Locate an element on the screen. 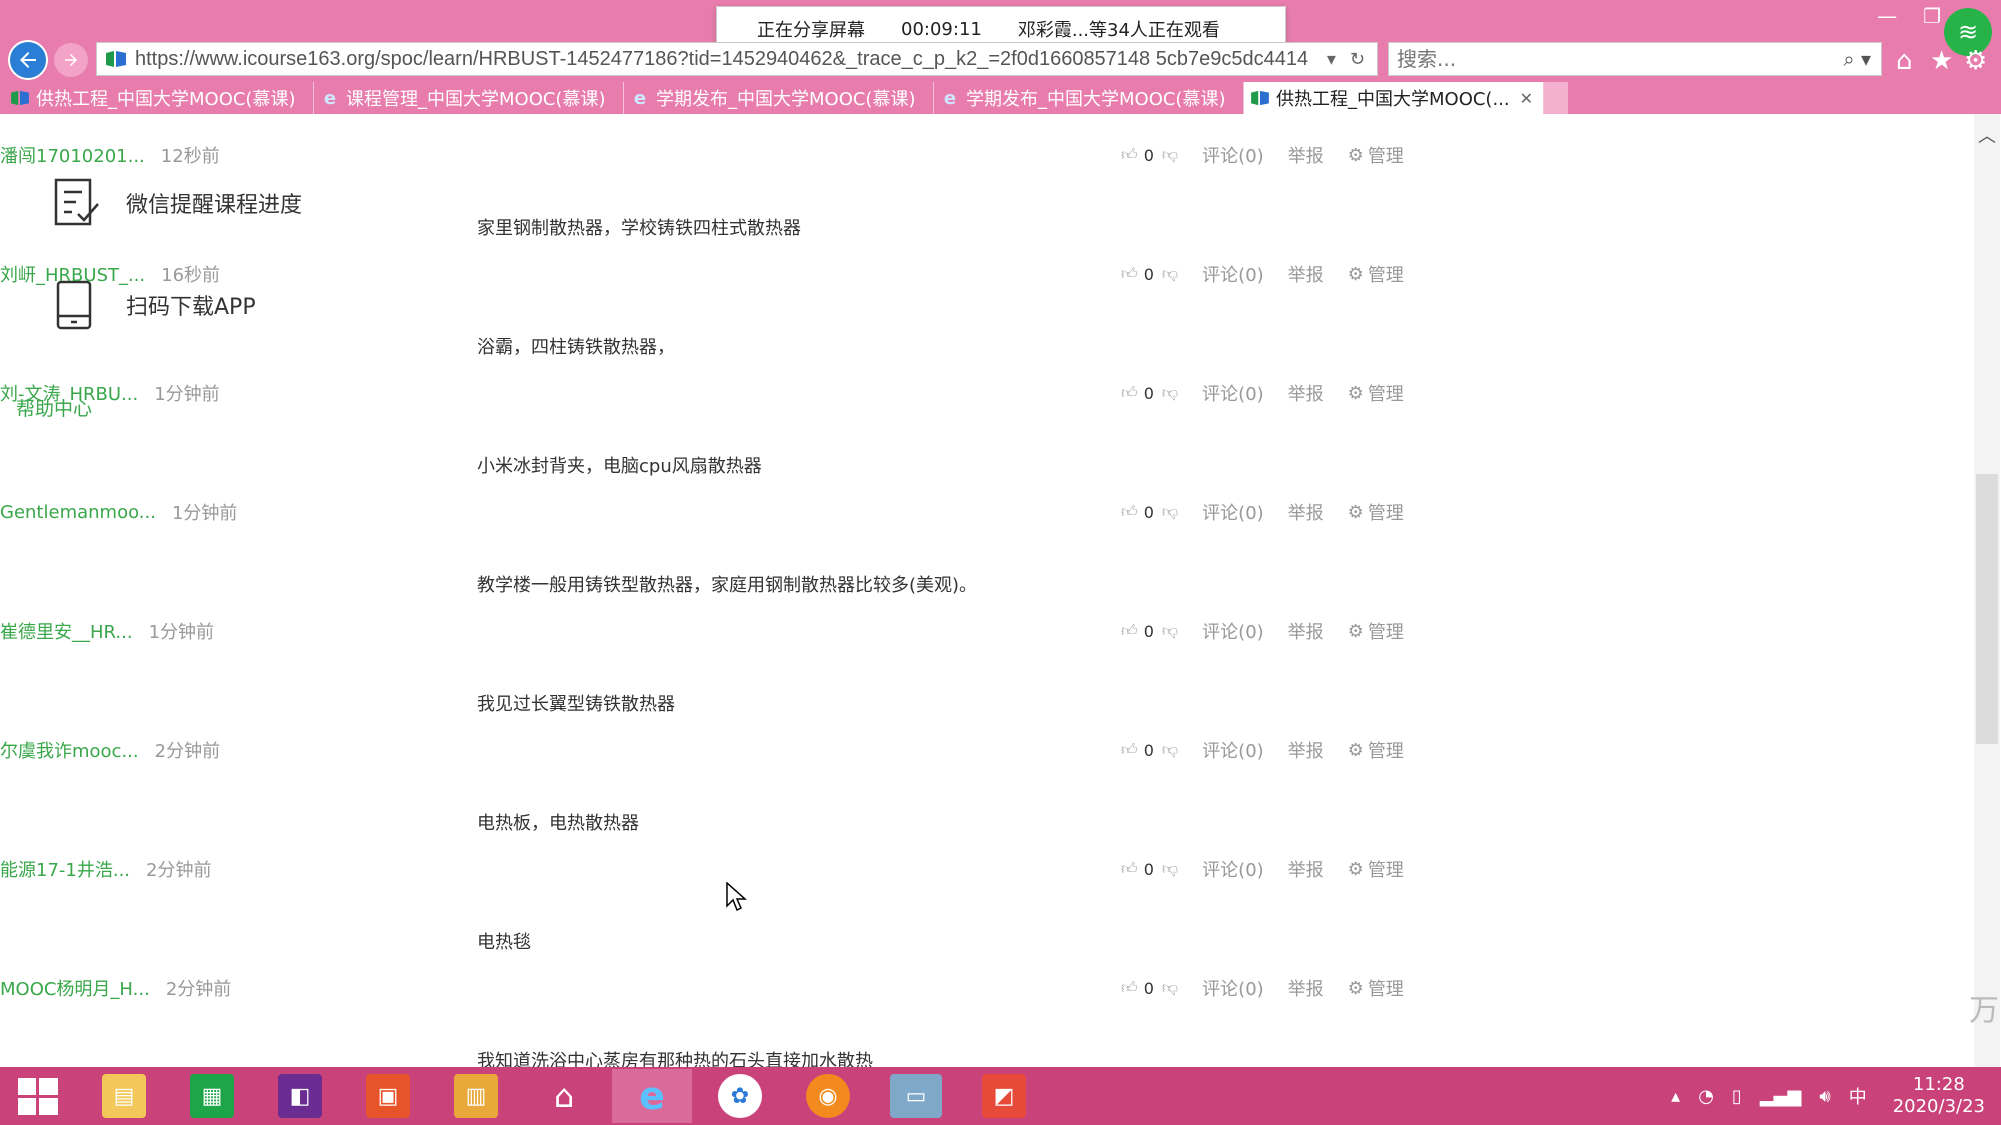  search-input is located at coordinates (1620, 59).